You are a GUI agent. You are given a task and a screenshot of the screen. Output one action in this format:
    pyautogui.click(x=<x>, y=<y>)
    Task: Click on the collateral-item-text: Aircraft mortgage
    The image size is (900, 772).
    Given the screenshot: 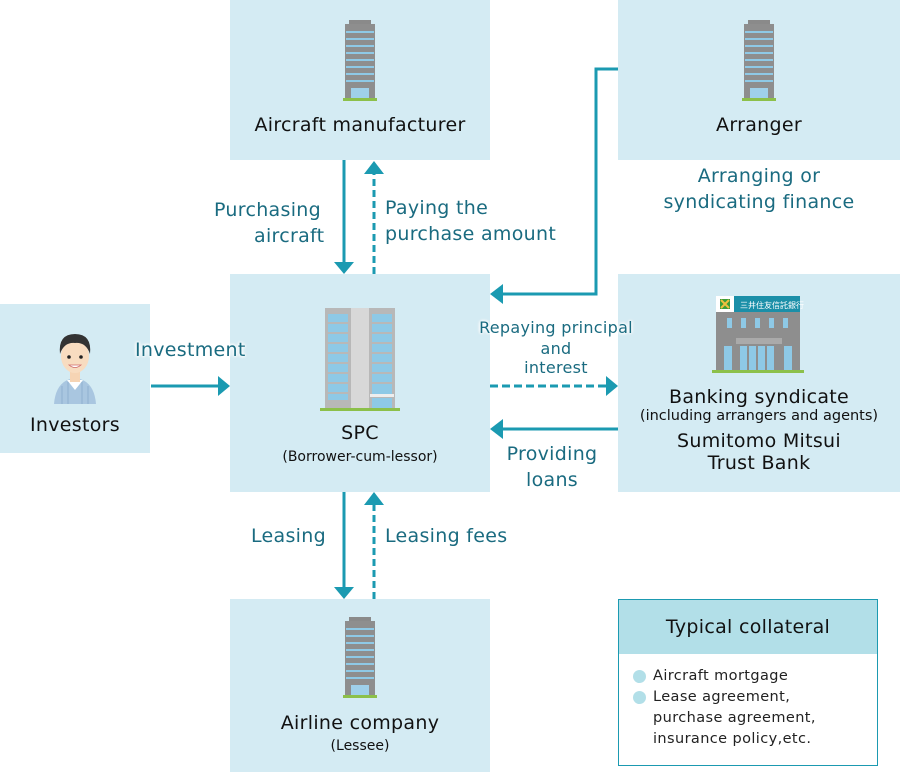 What is the action you would take?
    pyautogui.click(x=721, y=676)
    